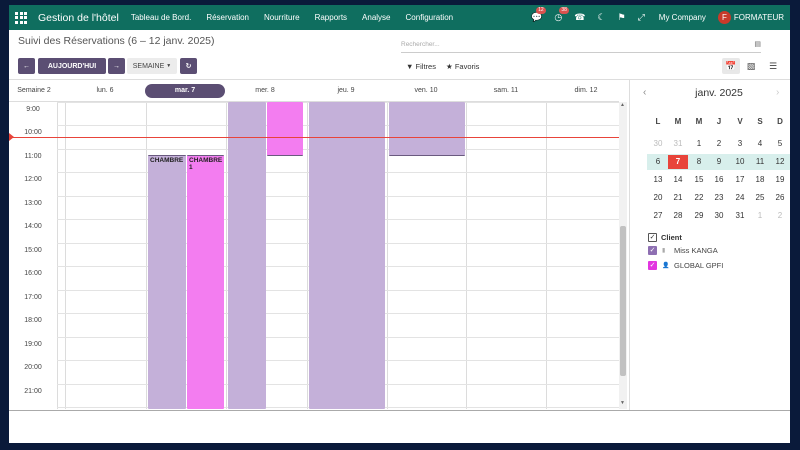 This screenshot has height=450, width=800. What do you see at coordinates (740, 198) in the screenshot?
I see `day-cell: 24` at bounding box center [740, 198].